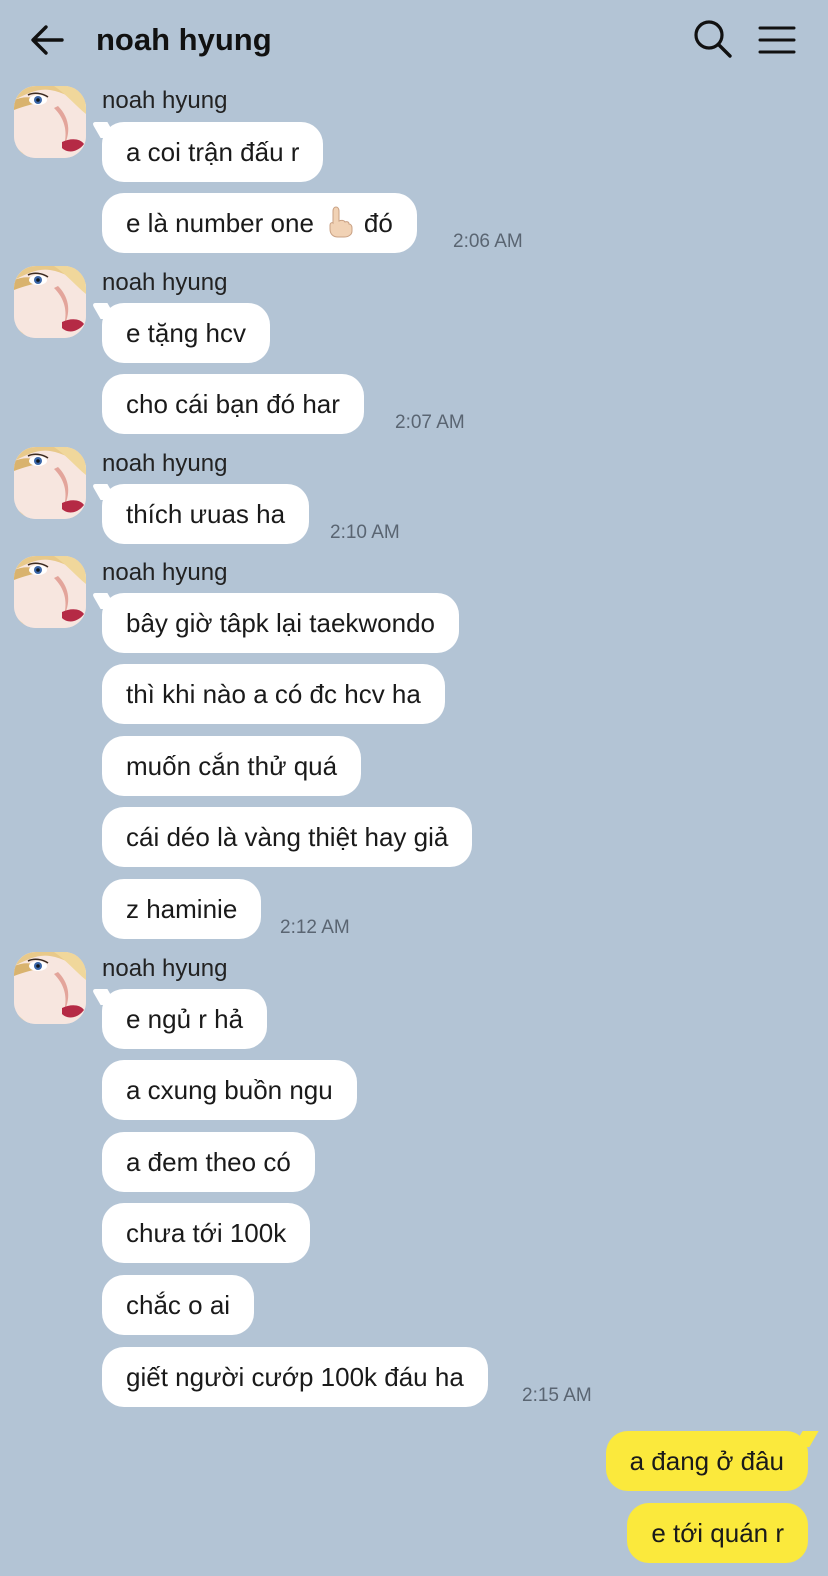 The height and width of the screenshot is (1576, 828). Describe the element at coordinates (213, 152) in the screenshot. I see `message-bubble: a coi trận đấu r` at that location.